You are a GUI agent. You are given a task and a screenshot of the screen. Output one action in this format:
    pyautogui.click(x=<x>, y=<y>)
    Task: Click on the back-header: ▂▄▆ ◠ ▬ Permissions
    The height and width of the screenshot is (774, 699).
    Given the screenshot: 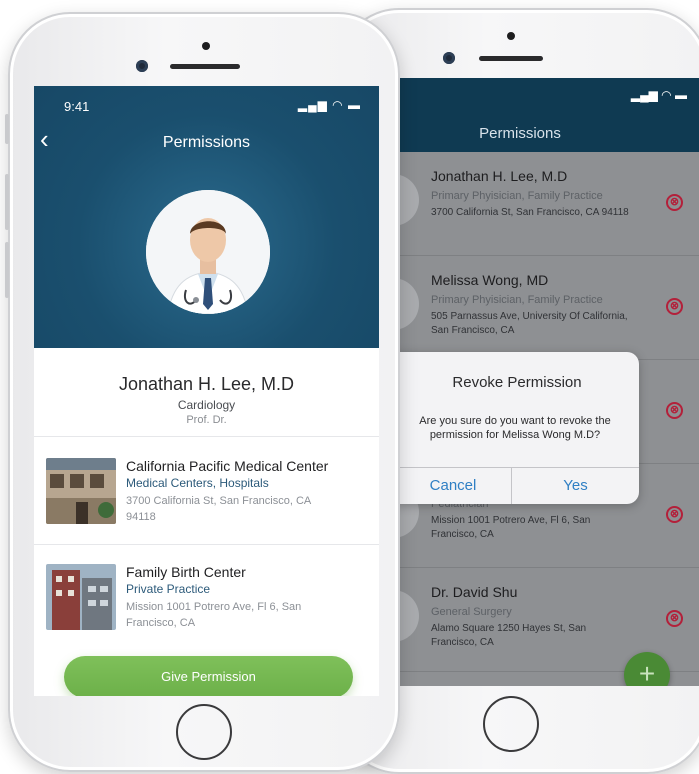 What is the action you would take?
    pyautogui.click(x=547, y=115)
    